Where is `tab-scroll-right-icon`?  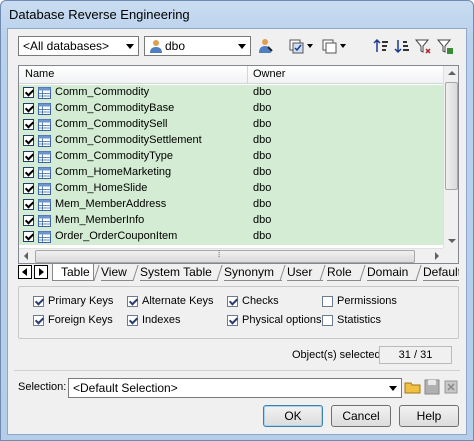 tab-scroll-right-icon is located at coordinates (41, 272).